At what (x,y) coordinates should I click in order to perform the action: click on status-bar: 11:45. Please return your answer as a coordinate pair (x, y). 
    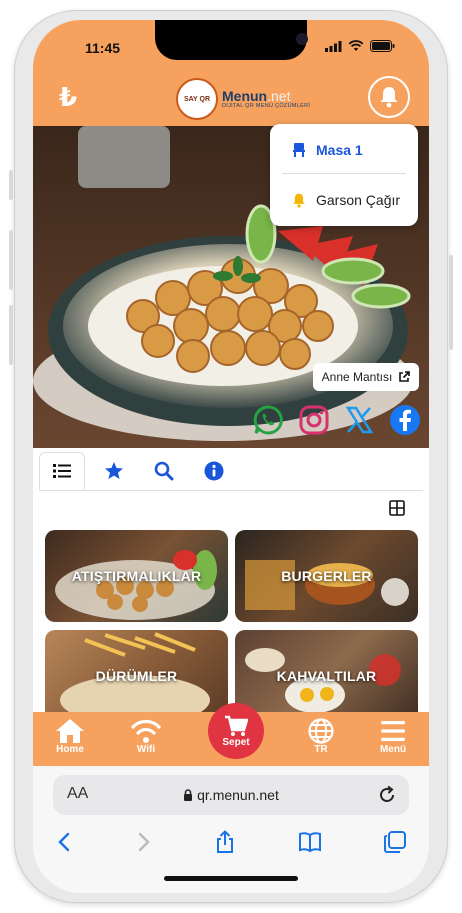
    Looking at the image, I should click on (231, 45).